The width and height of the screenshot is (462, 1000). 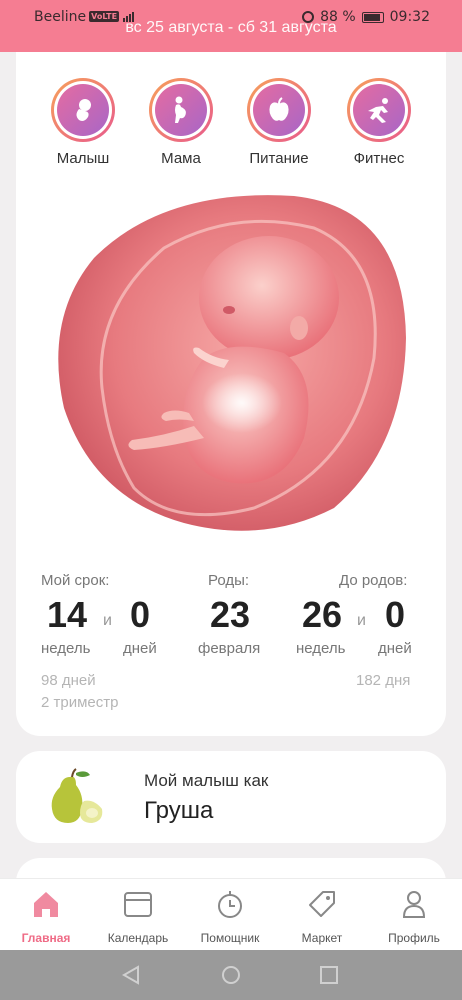 I want to click on remaining-total-days: 182 дня, so click(x=383, y=680).